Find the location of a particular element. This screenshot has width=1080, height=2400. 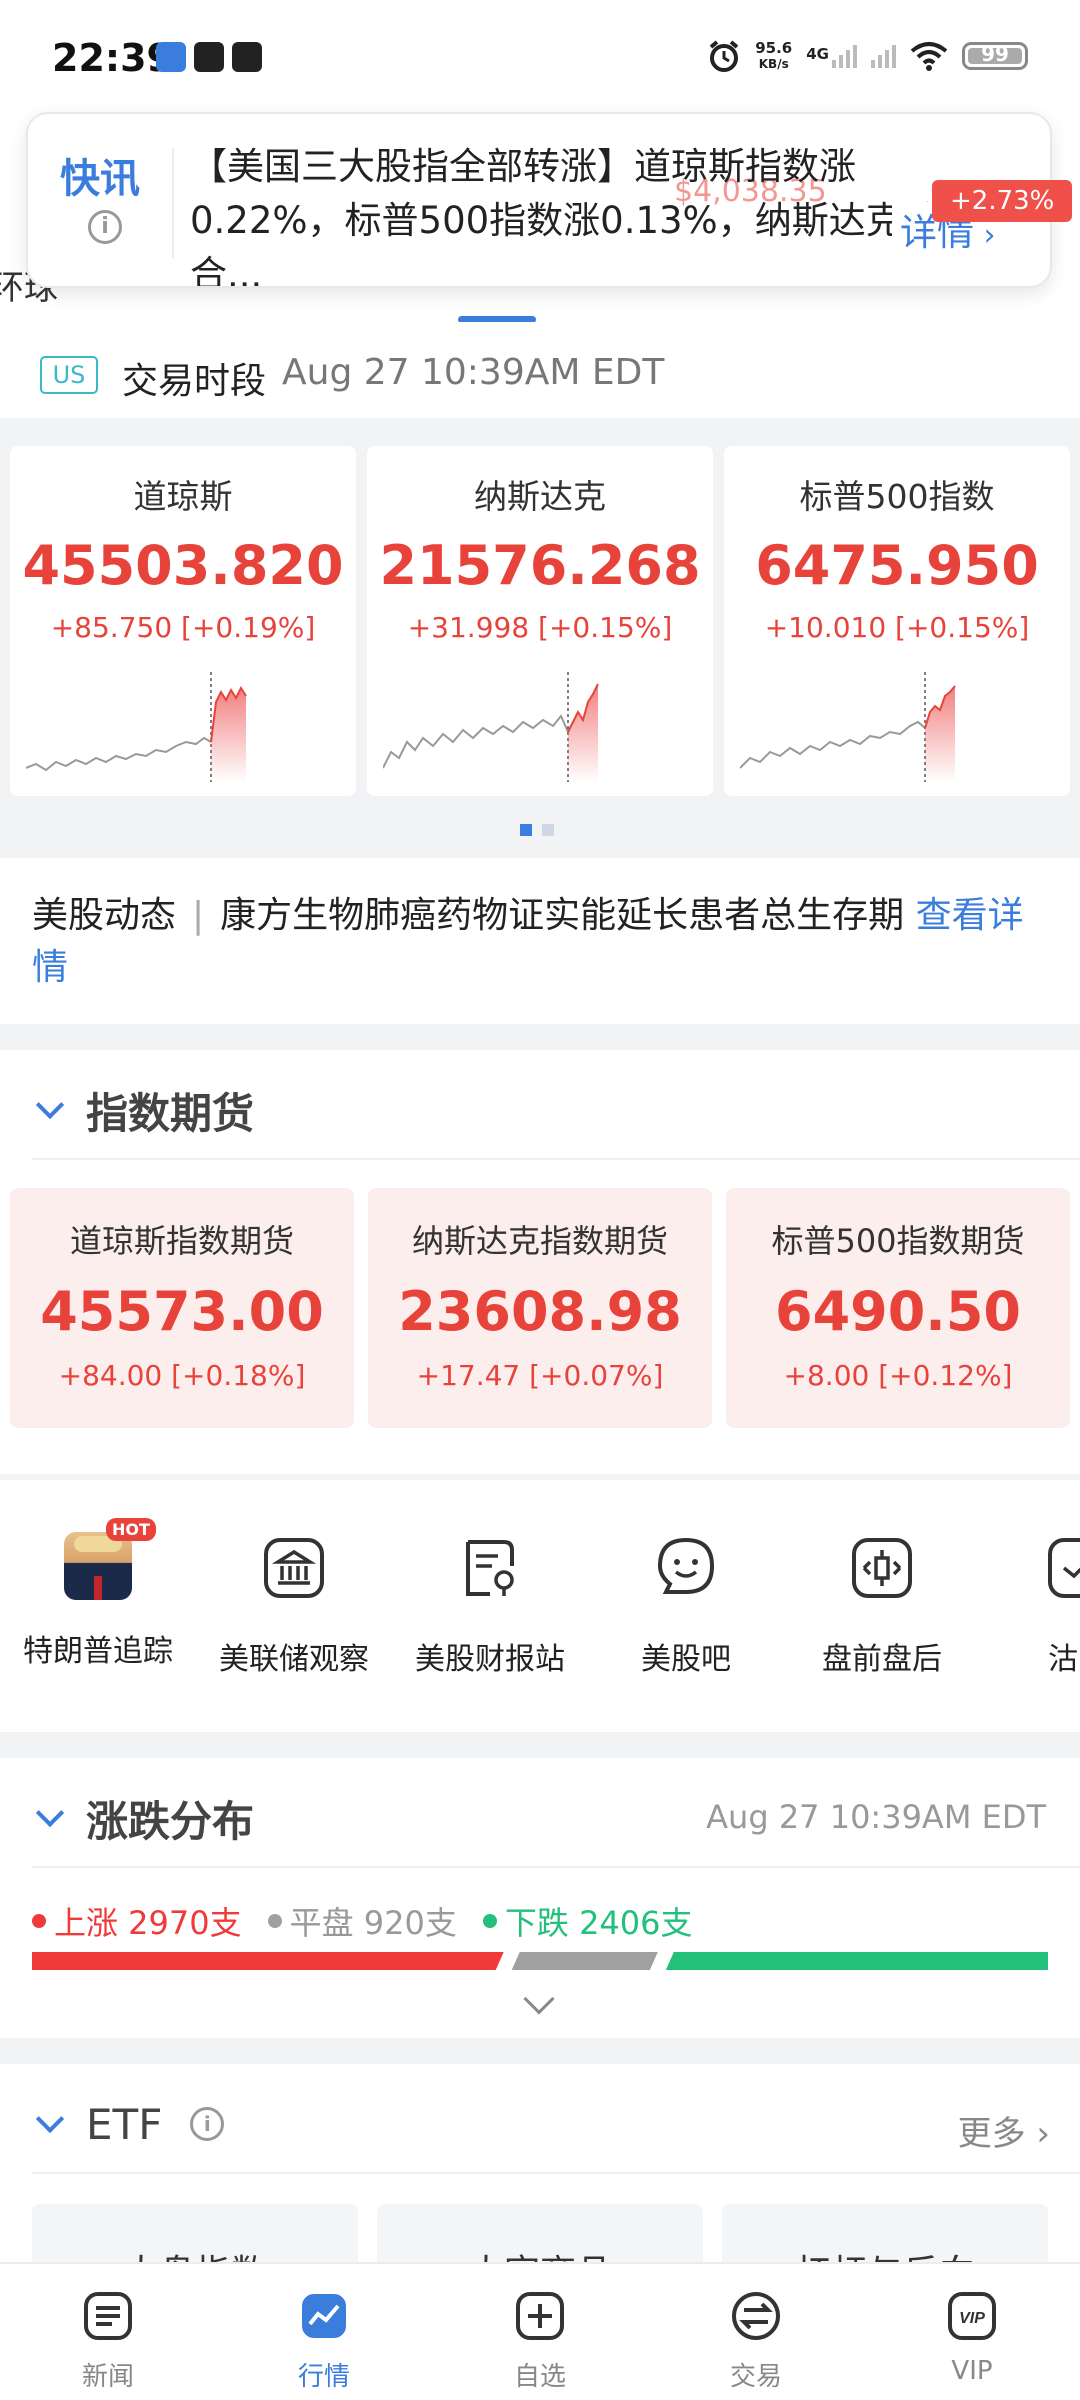

breadth-bar is located at coordinates (540, 1961).